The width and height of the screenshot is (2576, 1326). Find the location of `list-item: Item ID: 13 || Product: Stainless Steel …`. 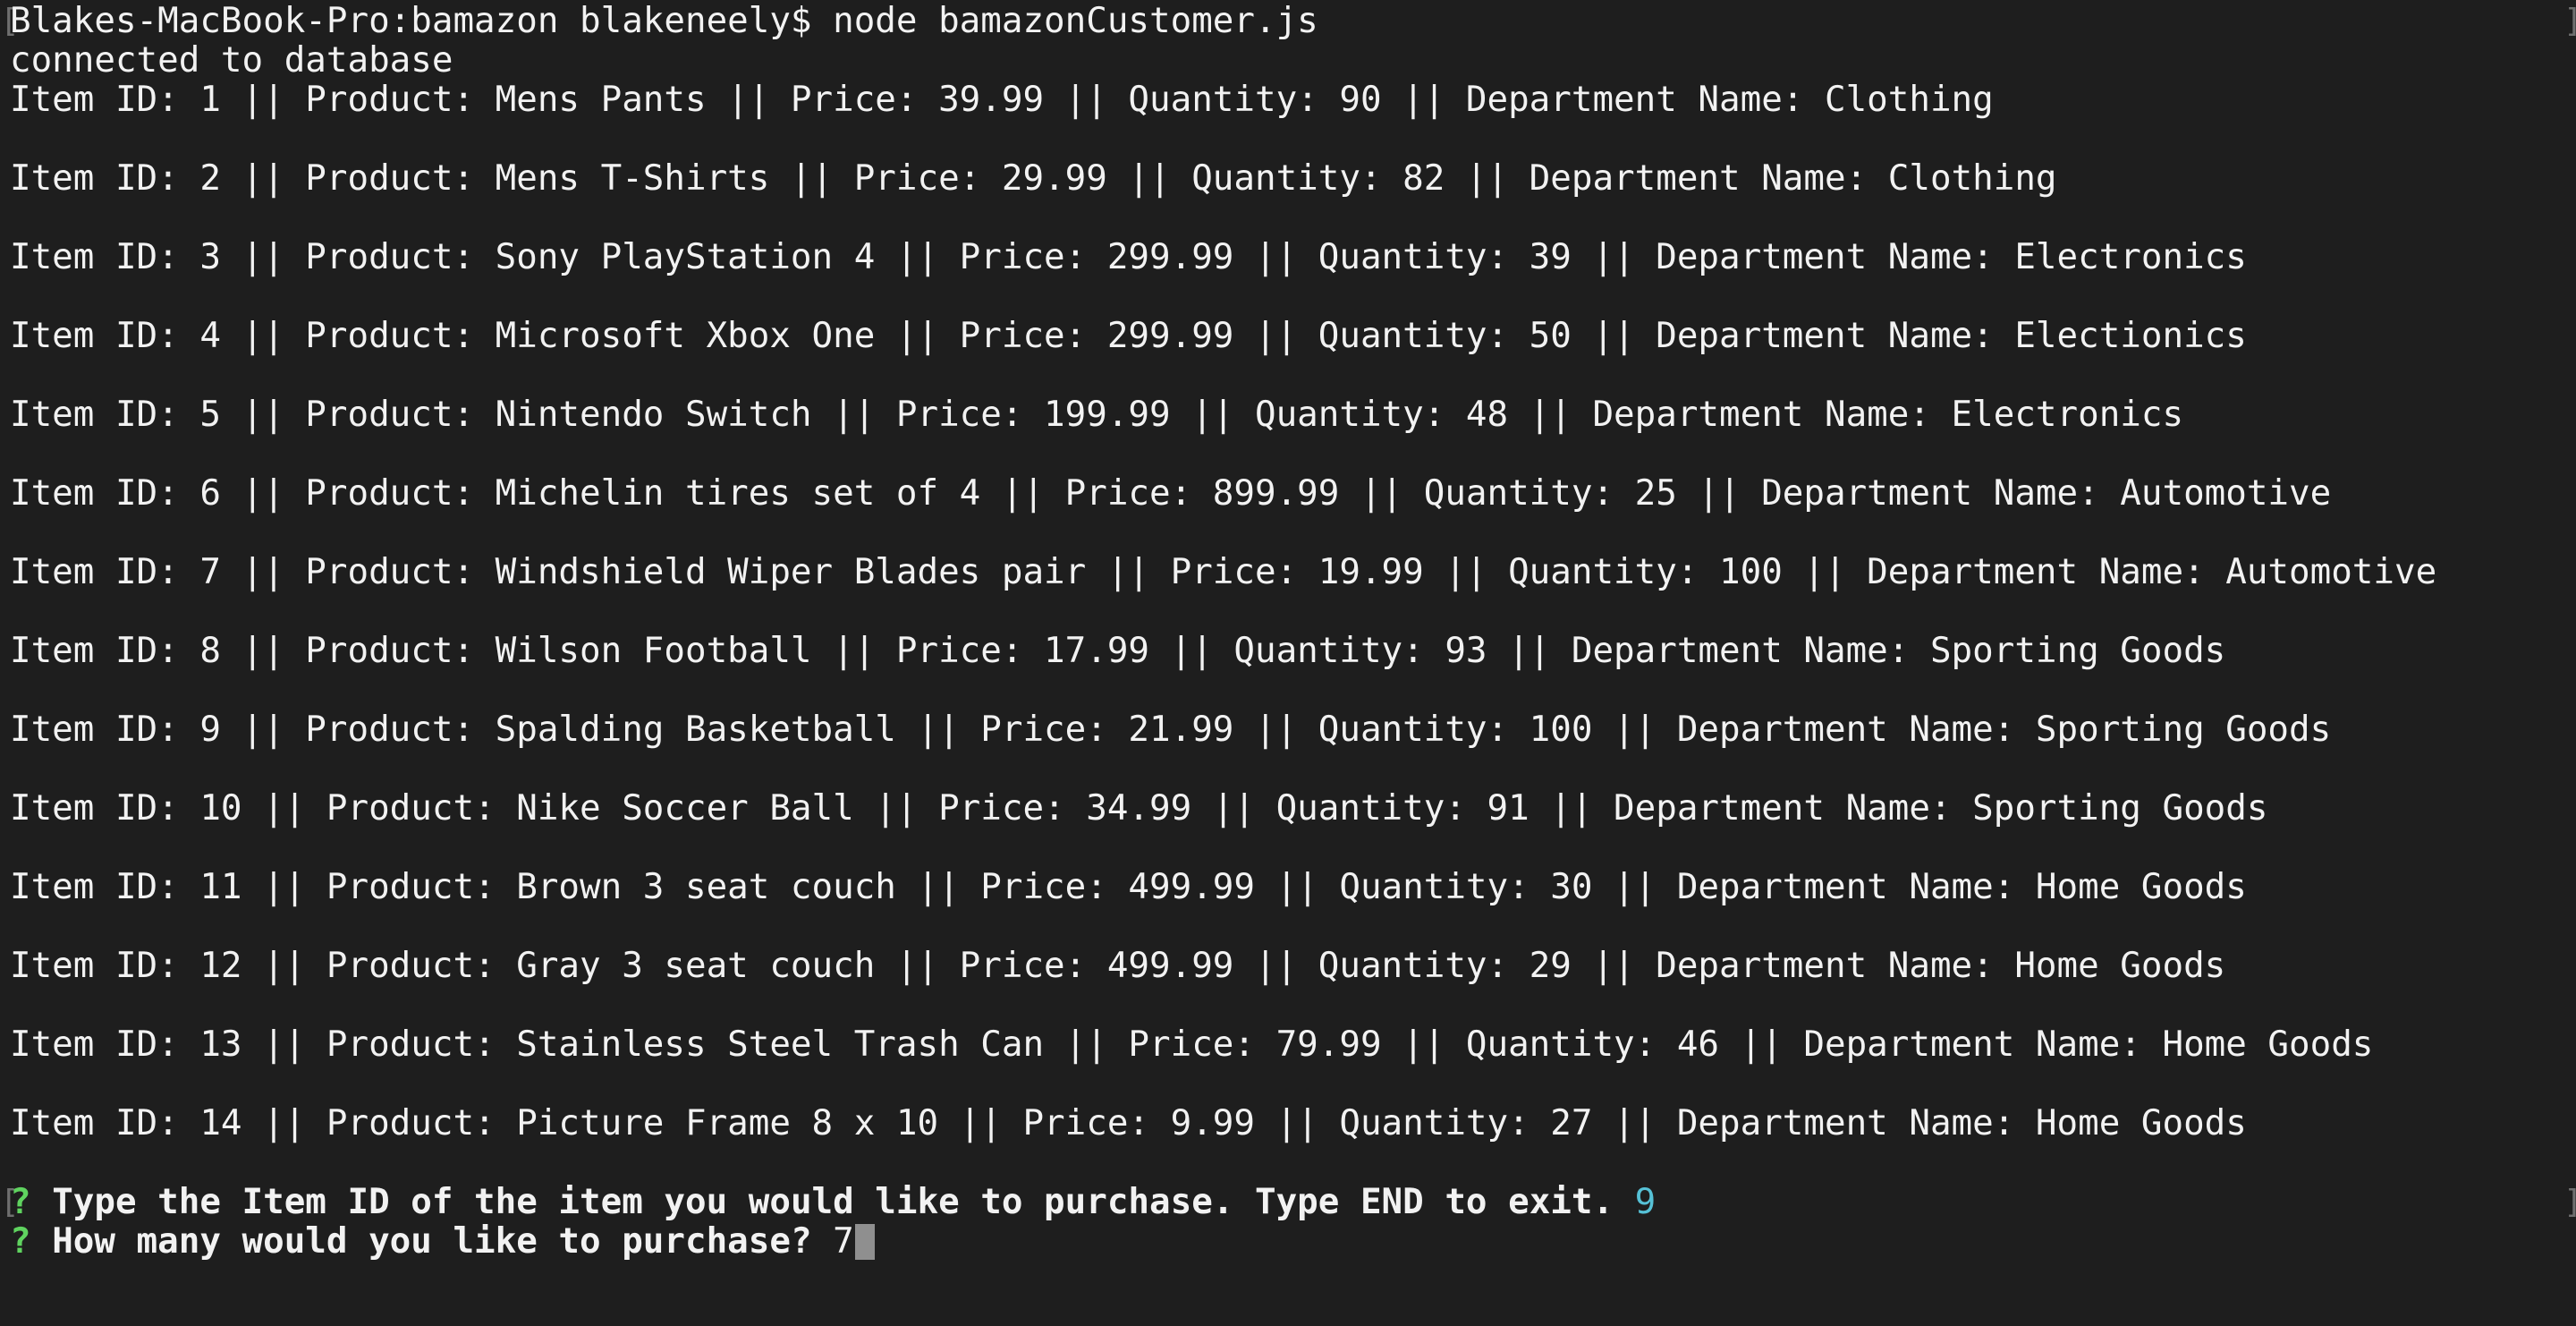

list-item: Item ID: 13 || Product: Stainless Steel … is located at coordinates (1192, 1044).